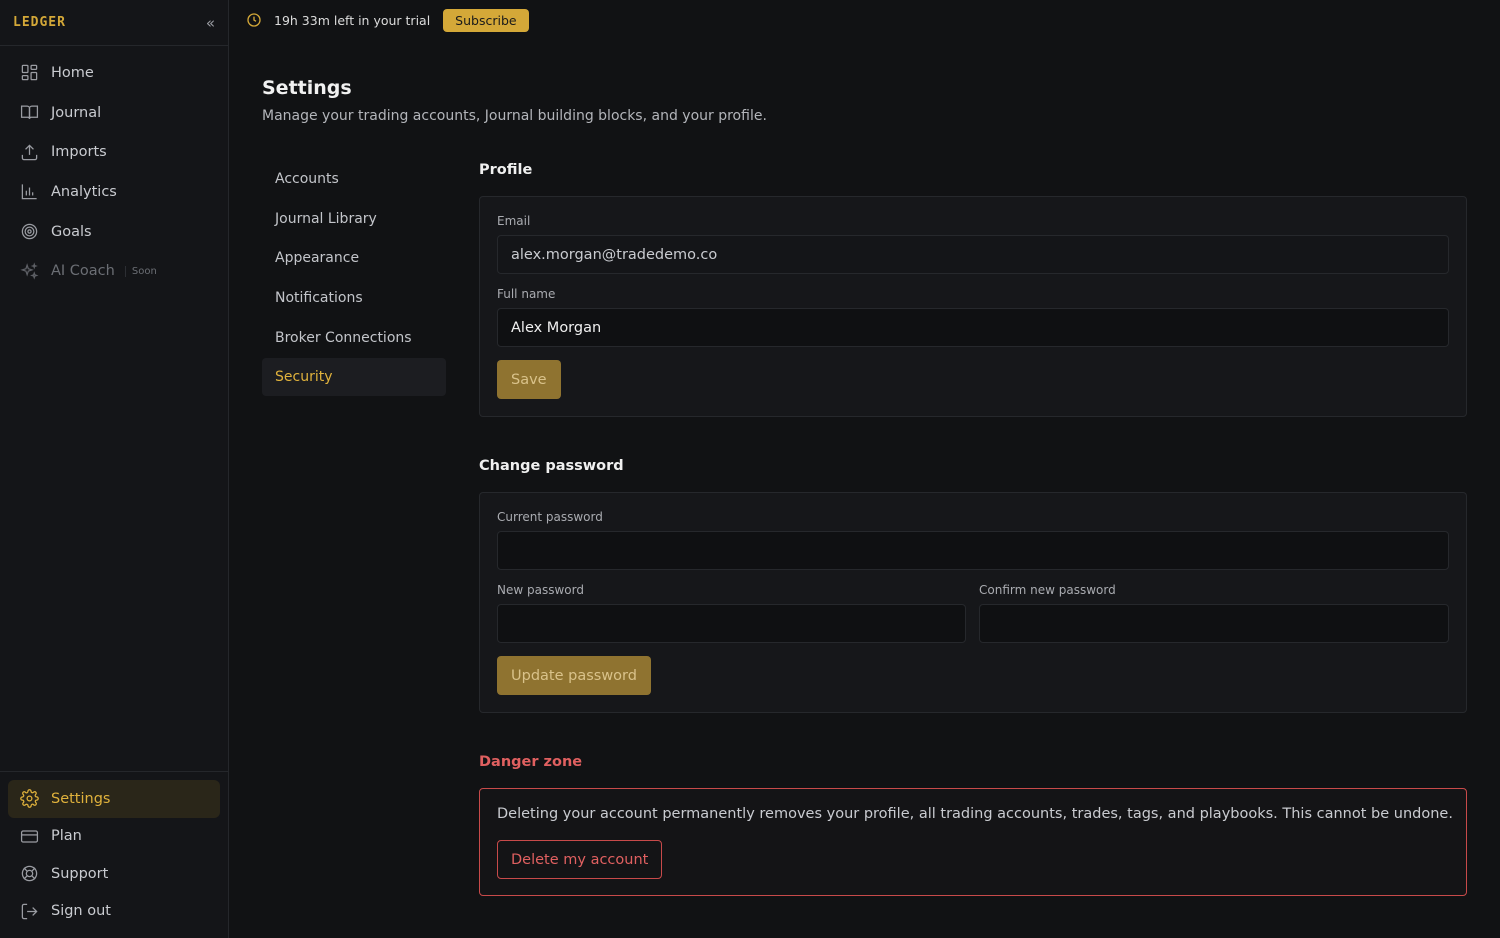 This screenshot has height=938, width=1500. What do you see at coordinates (531, 762) in the screenshot?
I see `danger-zone-title: Danger zone` at bounding box center [531, 762].